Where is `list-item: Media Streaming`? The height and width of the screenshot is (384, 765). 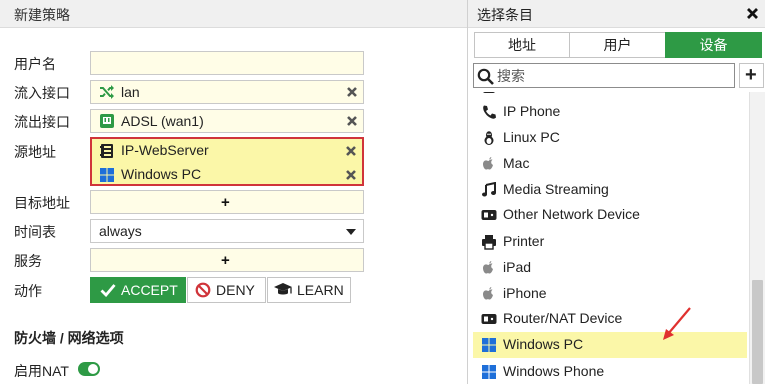 list-item: Media Streaming is located at coordinates (610, 190).